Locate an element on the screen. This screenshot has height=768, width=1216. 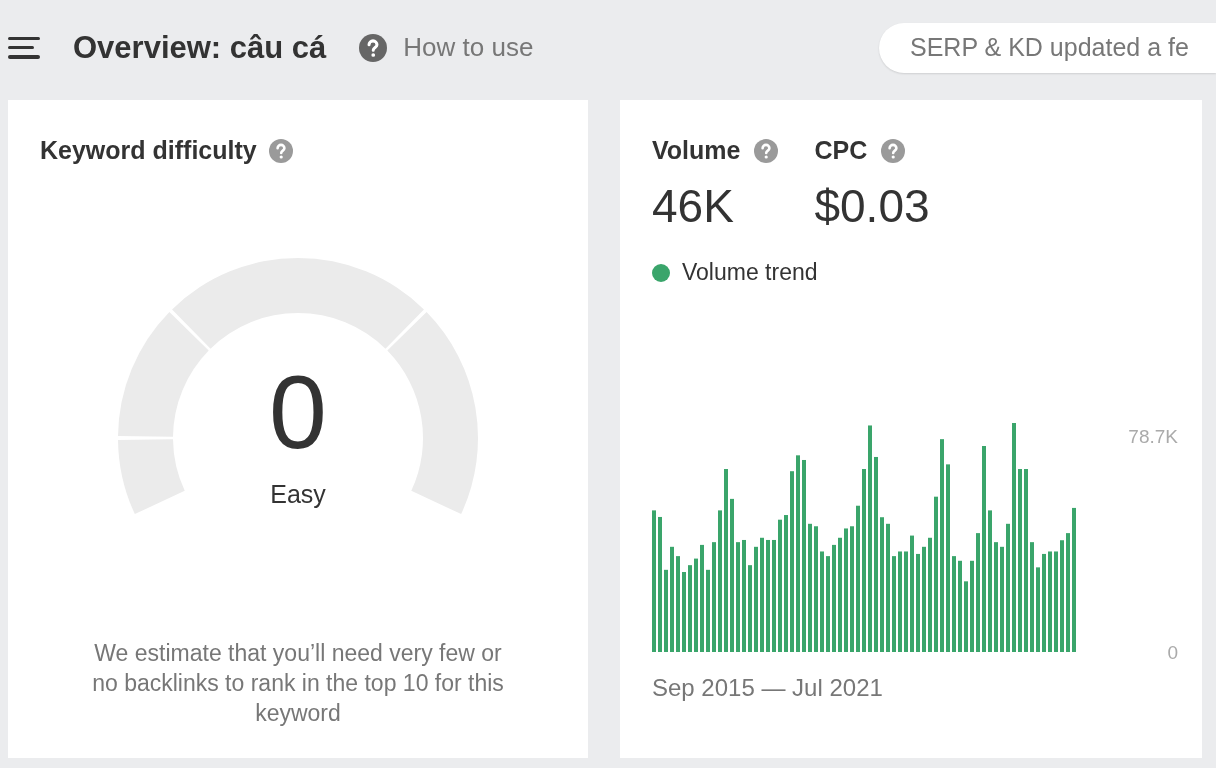
volume-bar is located at coordinates (966, 616).